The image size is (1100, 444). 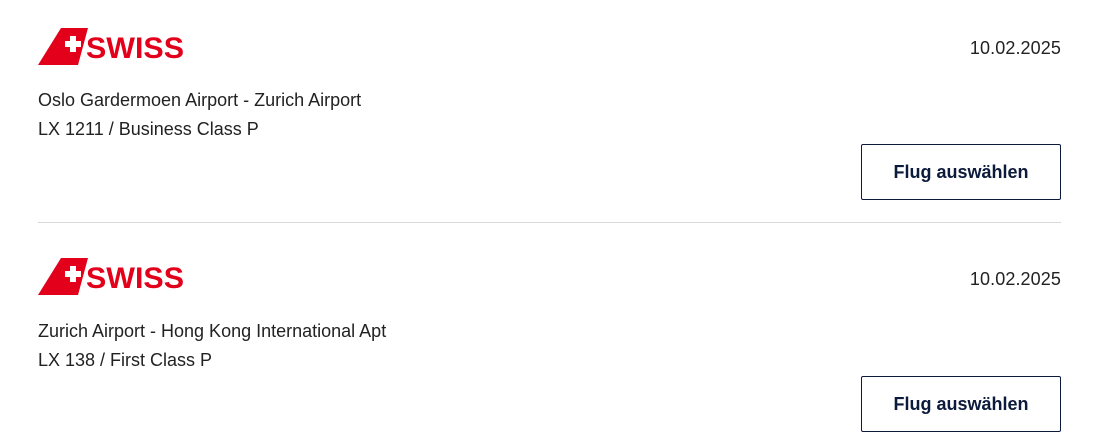 What do you see at coordinates (125, 360) in the screenshot?
I see `flight-number-class: LX 138 / First Class P` at bounding box center [125, 360].